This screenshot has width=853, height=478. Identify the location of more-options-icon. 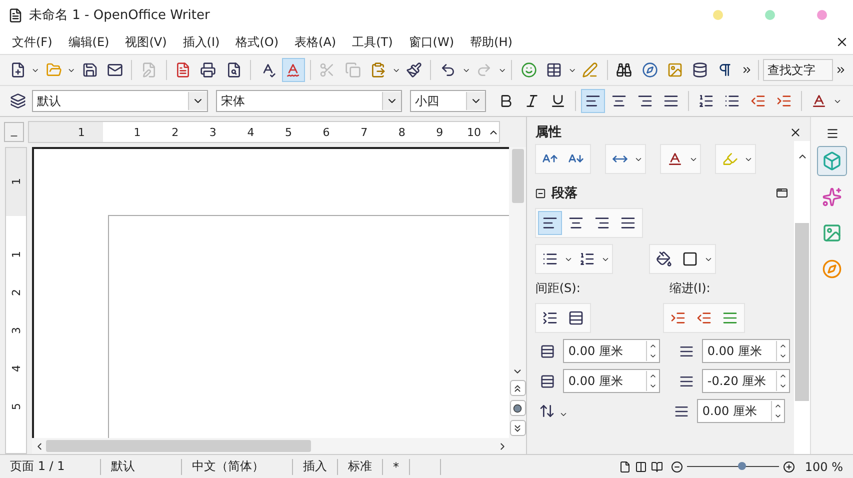
(782, 193).